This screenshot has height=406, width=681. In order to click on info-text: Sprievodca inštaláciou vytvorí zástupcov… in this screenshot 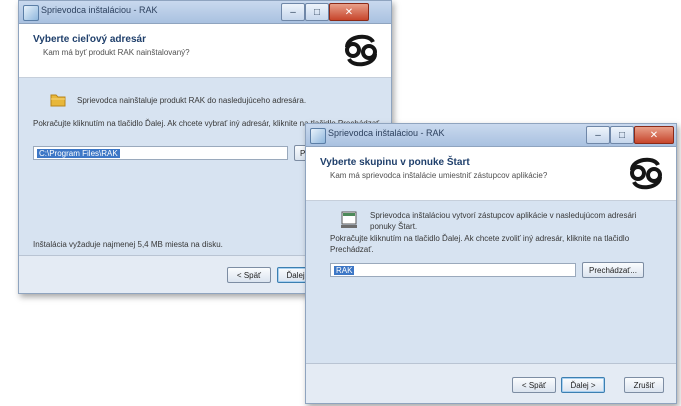, I will do `click(503, 221)`.